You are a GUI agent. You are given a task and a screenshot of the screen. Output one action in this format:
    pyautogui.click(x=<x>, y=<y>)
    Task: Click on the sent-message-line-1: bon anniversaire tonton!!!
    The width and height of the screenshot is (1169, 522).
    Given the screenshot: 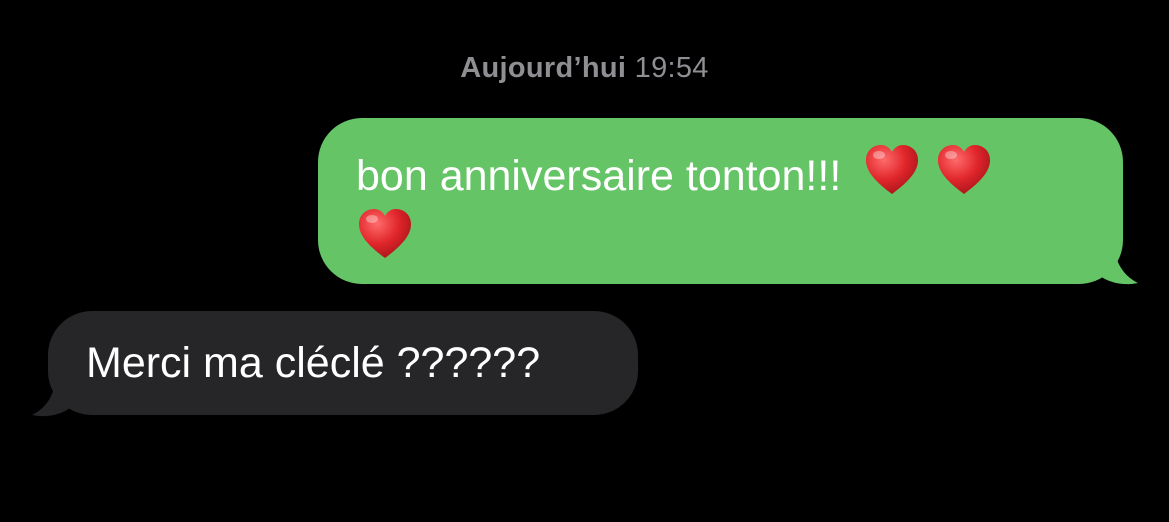 What is the action you would take?
    pyautogui.click(x=719, y=174)
    